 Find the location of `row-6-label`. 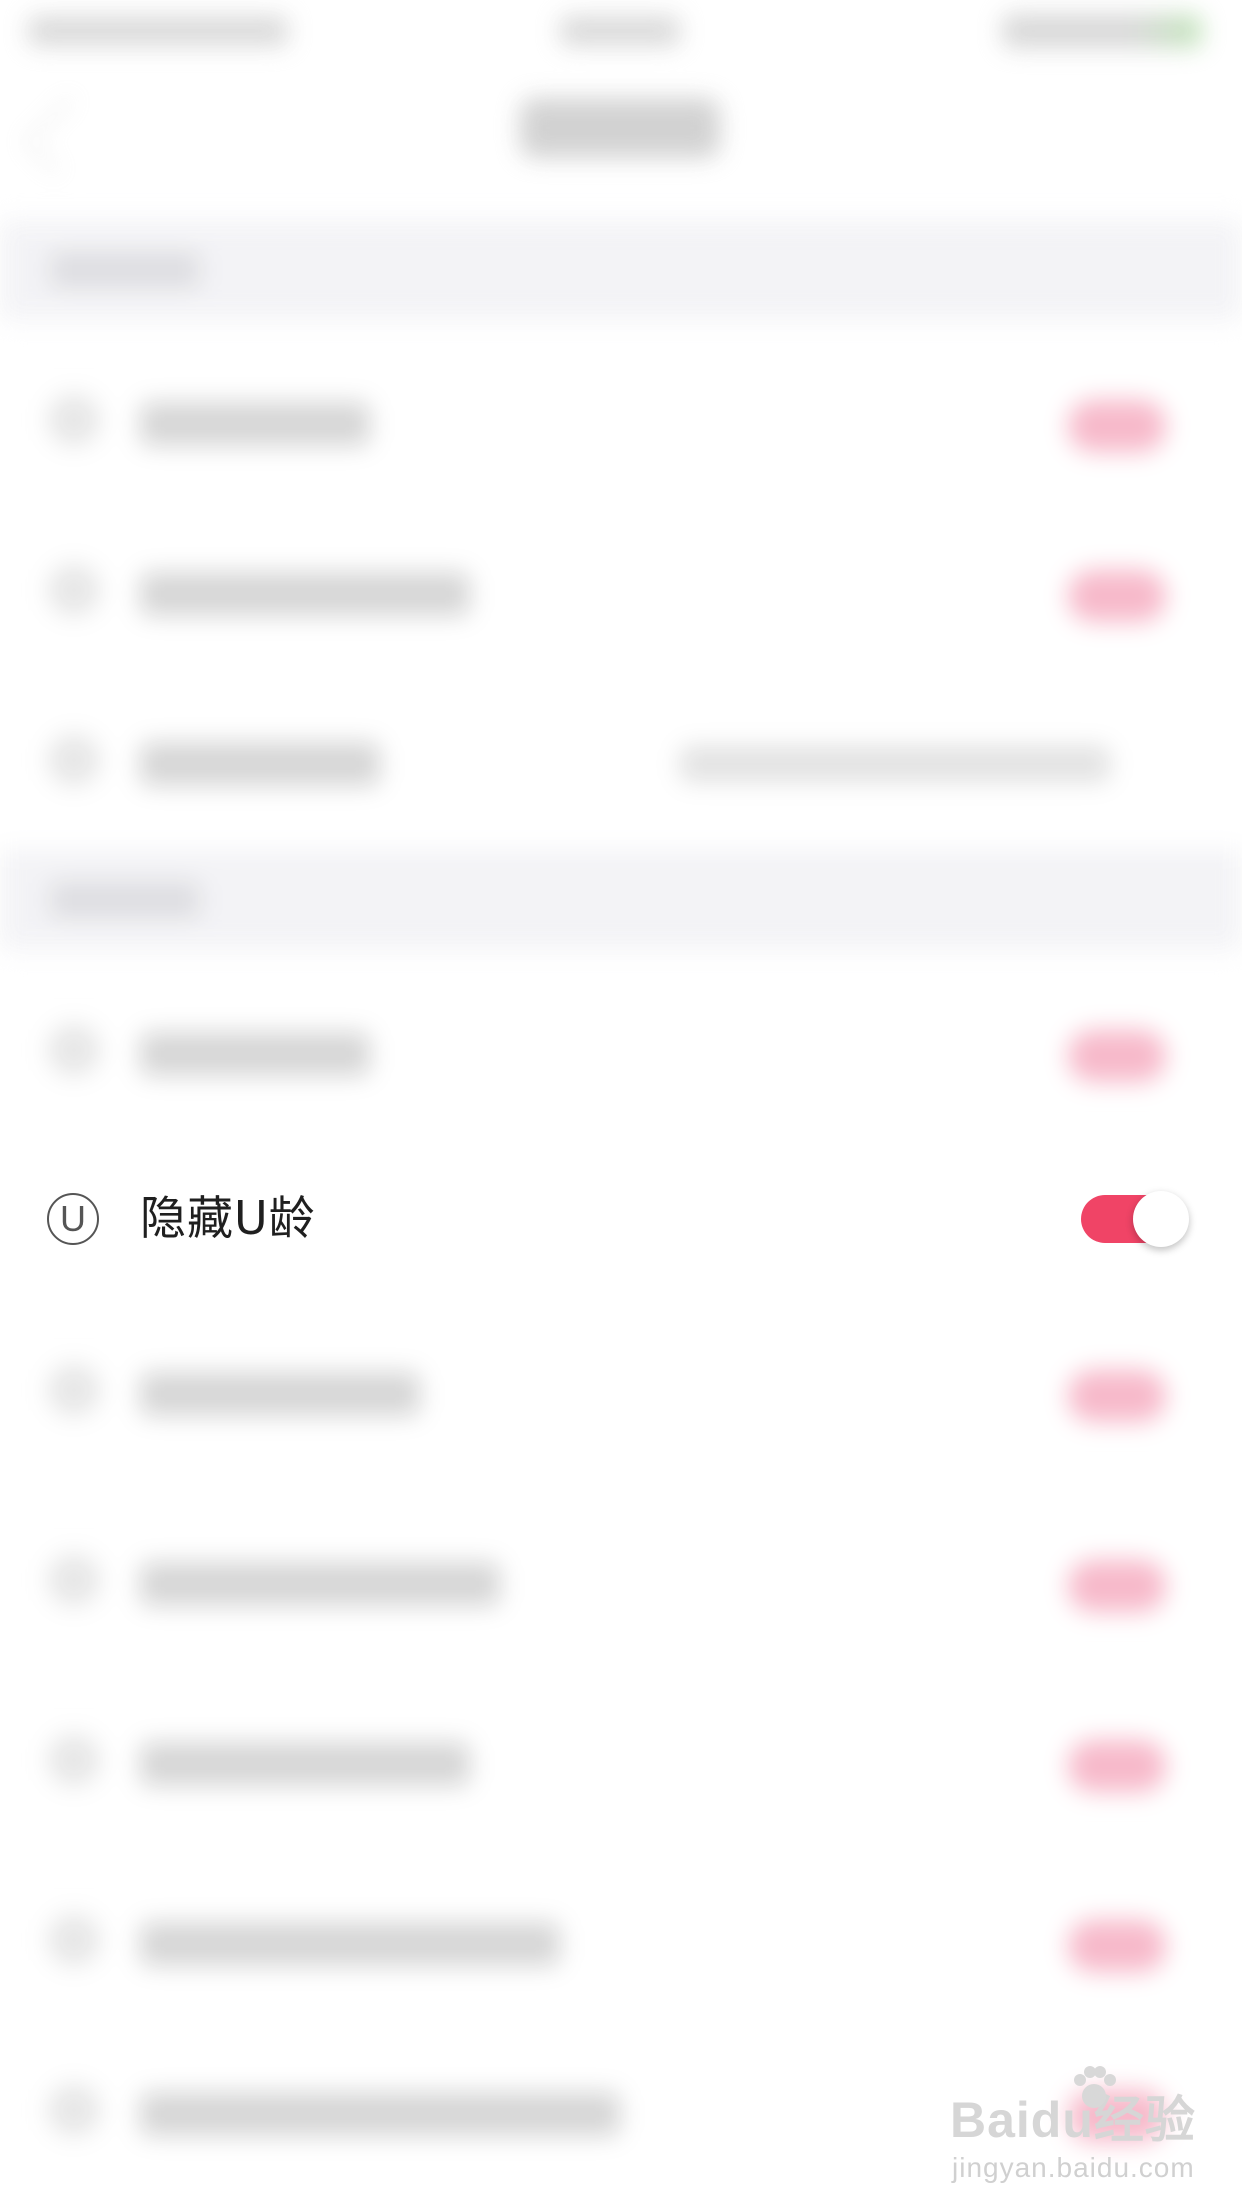

row-6-label is located at coordinates (320, 1584).